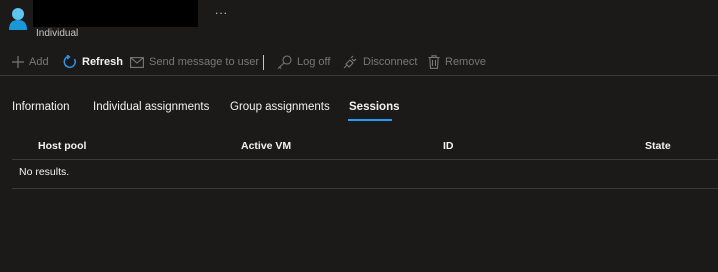  What do you see at coordinates (102, 62) in the screenshot?
I see `refresh-label: Refresh` at bounding box center [102, 62].